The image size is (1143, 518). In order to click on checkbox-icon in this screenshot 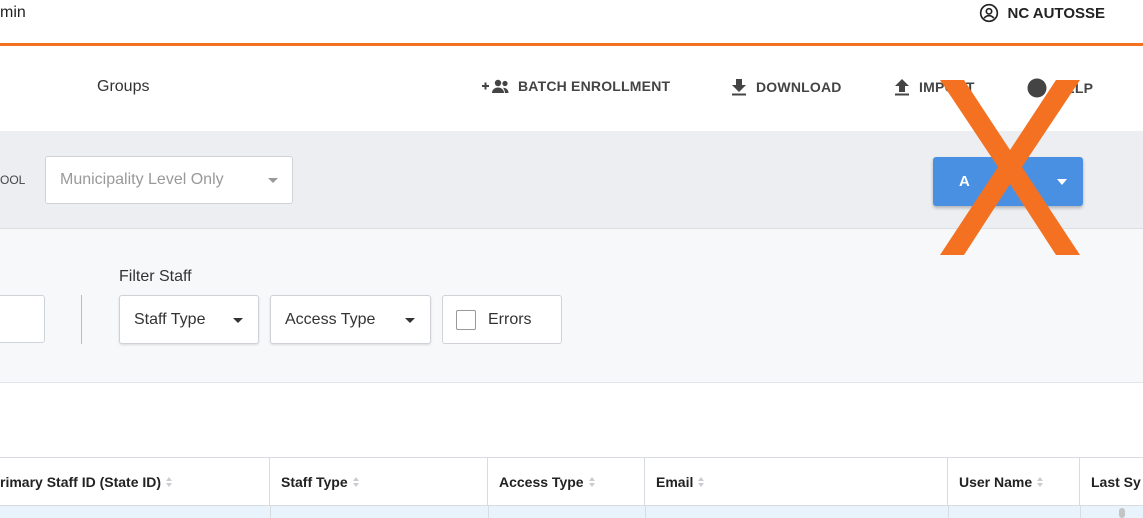, I will do `click(466, 319)`.